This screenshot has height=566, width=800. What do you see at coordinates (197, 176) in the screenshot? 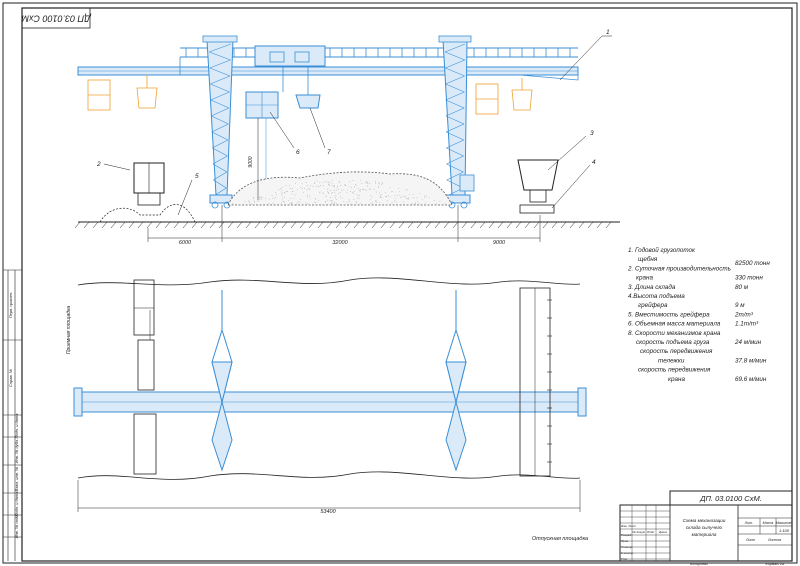
I see `callout-5: 5` at bounding box center [197, 176].